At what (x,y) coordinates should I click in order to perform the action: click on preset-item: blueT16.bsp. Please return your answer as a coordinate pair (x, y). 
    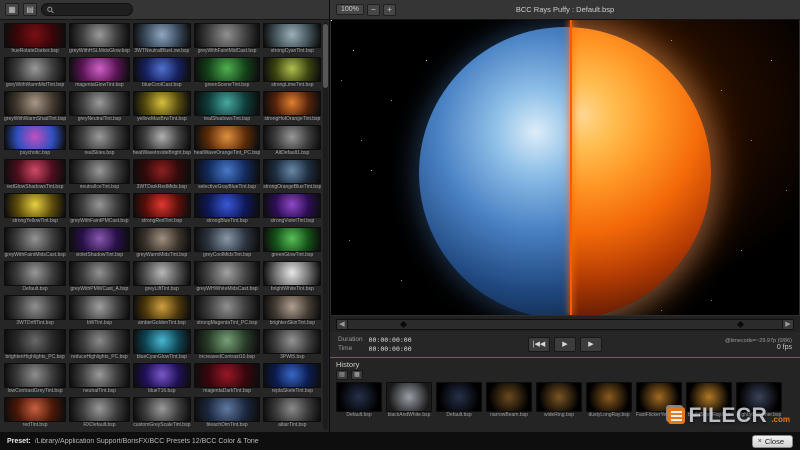
    Looking at the image, I should click on (161, 379).